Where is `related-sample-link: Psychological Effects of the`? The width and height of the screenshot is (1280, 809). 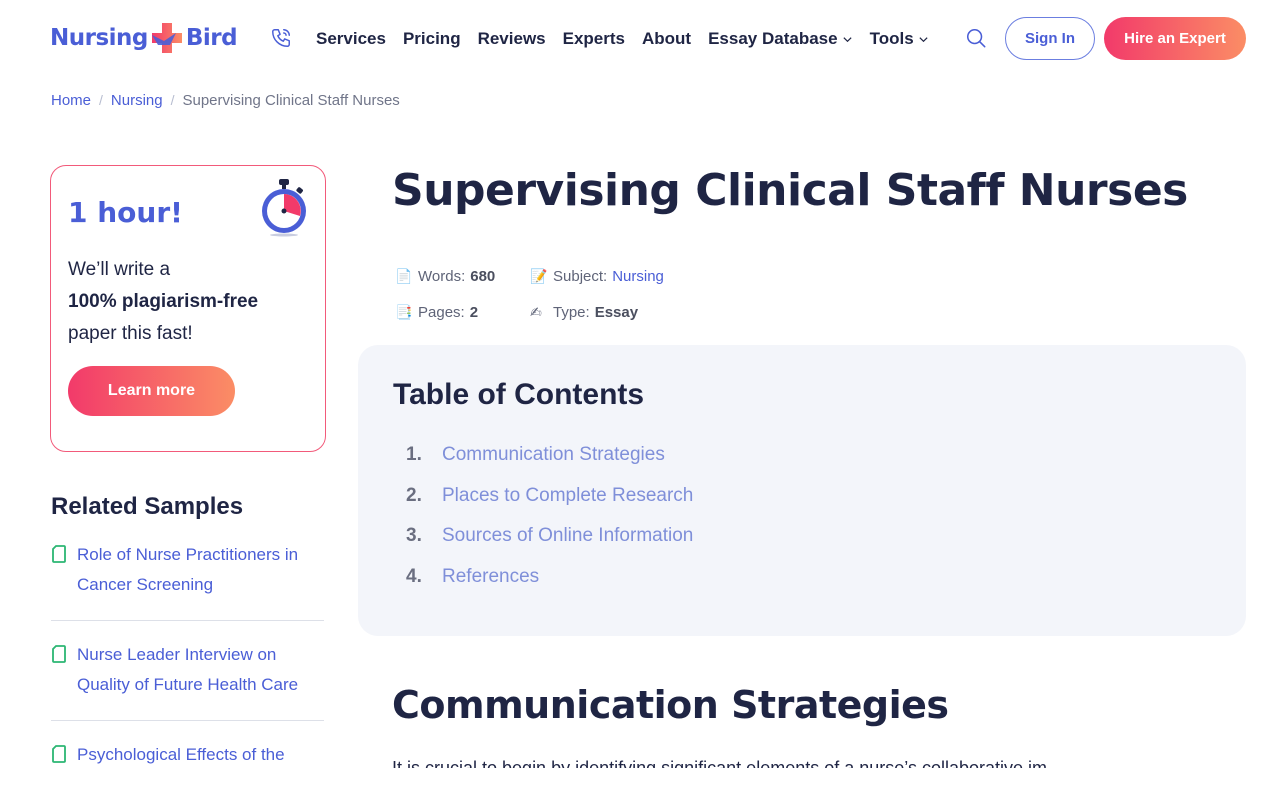
related-sample-link: Psychological Effects of the is located at coordinates (181, 754).